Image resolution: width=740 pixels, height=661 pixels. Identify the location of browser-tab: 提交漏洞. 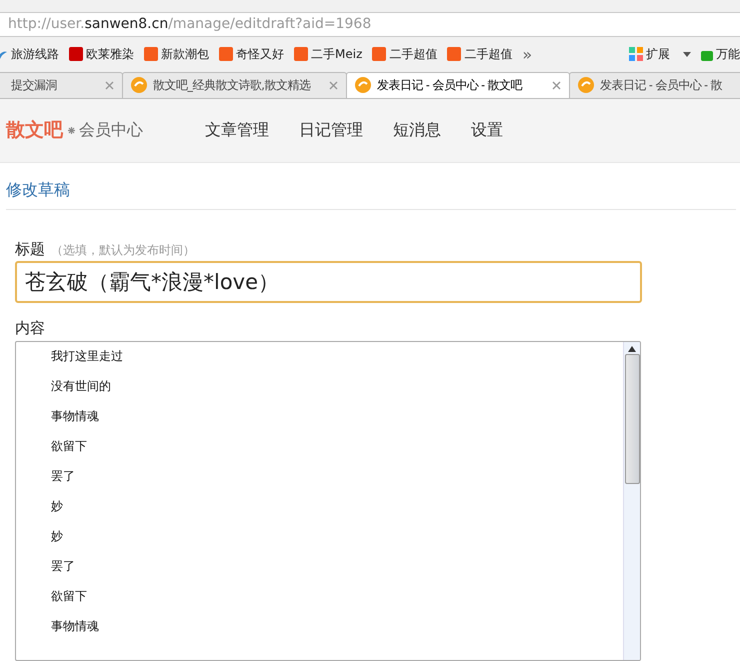
(61, 85).